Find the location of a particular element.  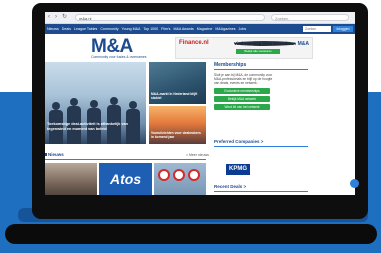

news-square-icon is located at coordinates (46, 154).